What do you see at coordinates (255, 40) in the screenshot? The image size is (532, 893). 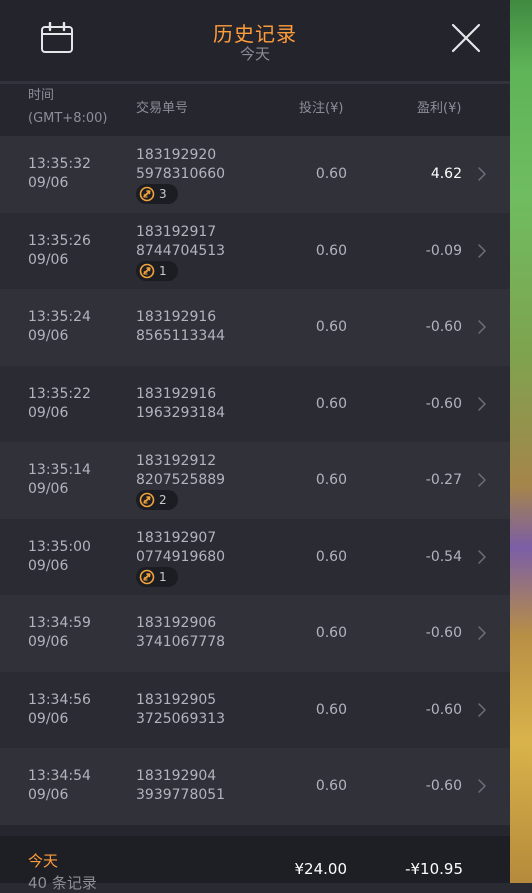 I see `header: 历史记录 今天` at bounding box center [255, 40].